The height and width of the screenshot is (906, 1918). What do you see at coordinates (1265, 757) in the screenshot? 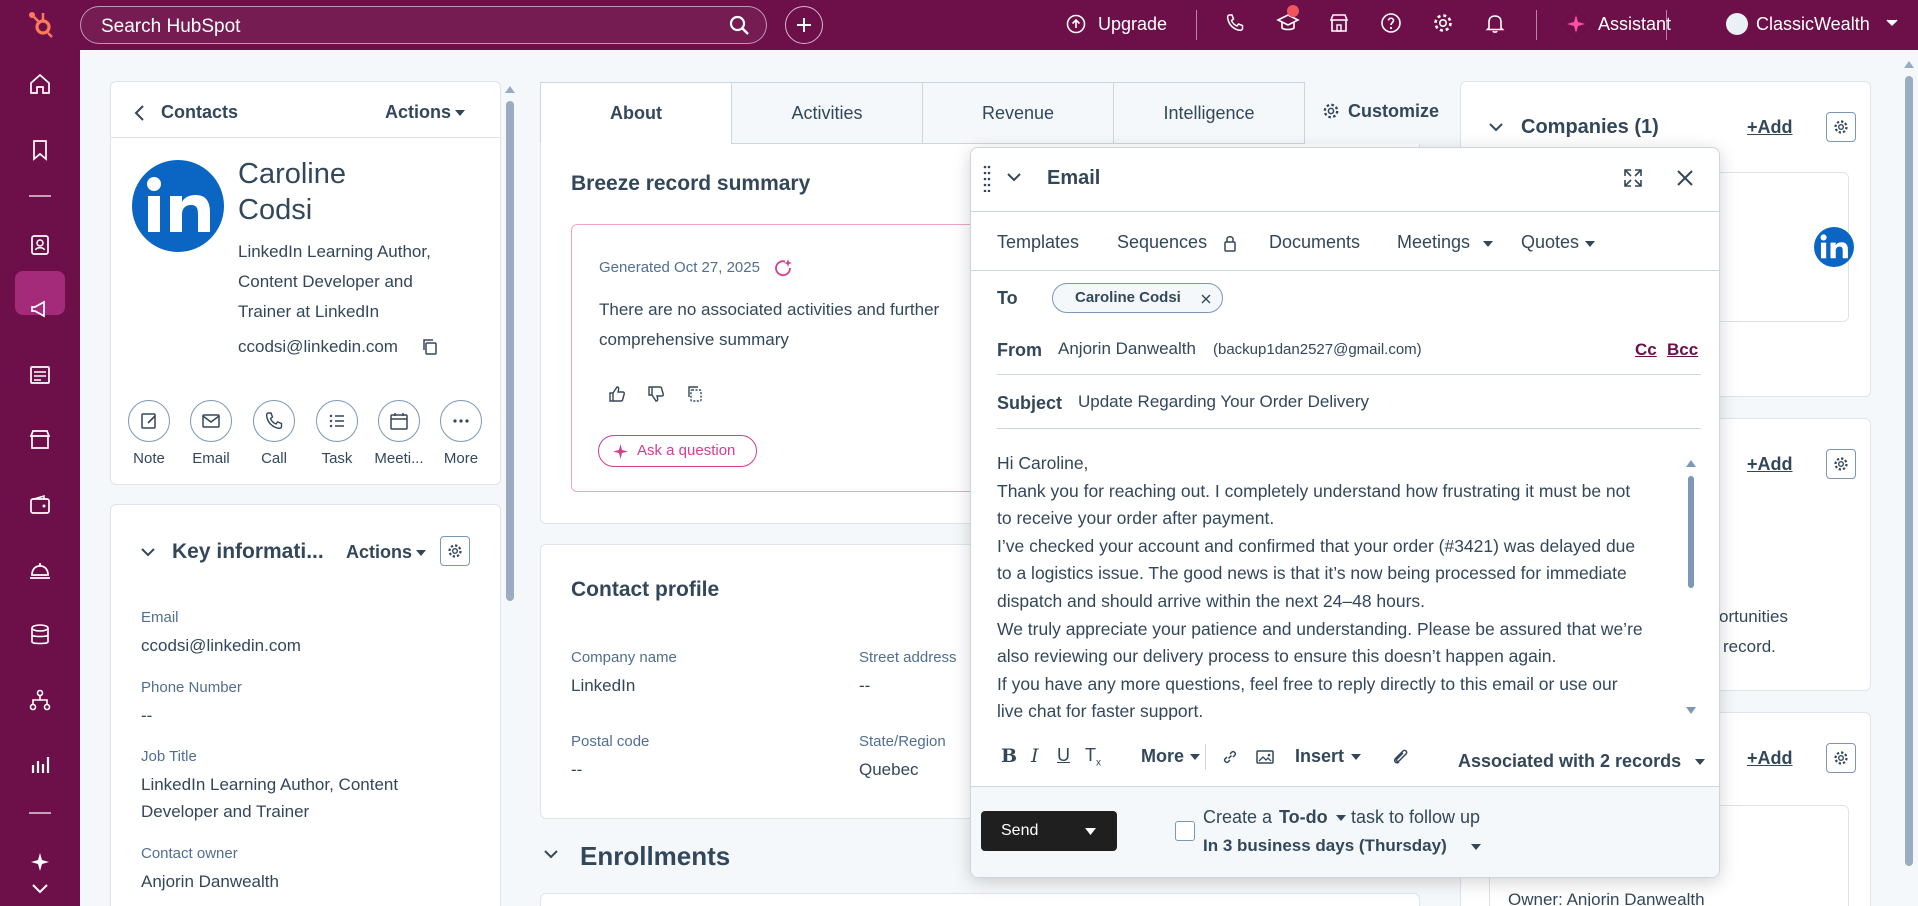
I see `image-icon` at bounding box center [1265, 757].